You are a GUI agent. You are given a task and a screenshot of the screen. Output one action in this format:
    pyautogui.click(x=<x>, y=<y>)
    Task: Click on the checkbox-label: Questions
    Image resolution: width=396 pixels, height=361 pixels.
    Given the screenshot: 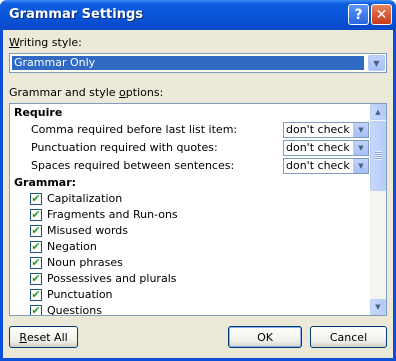 What is the action you would take?
    pyautogui.click(x=74, y=310)
    